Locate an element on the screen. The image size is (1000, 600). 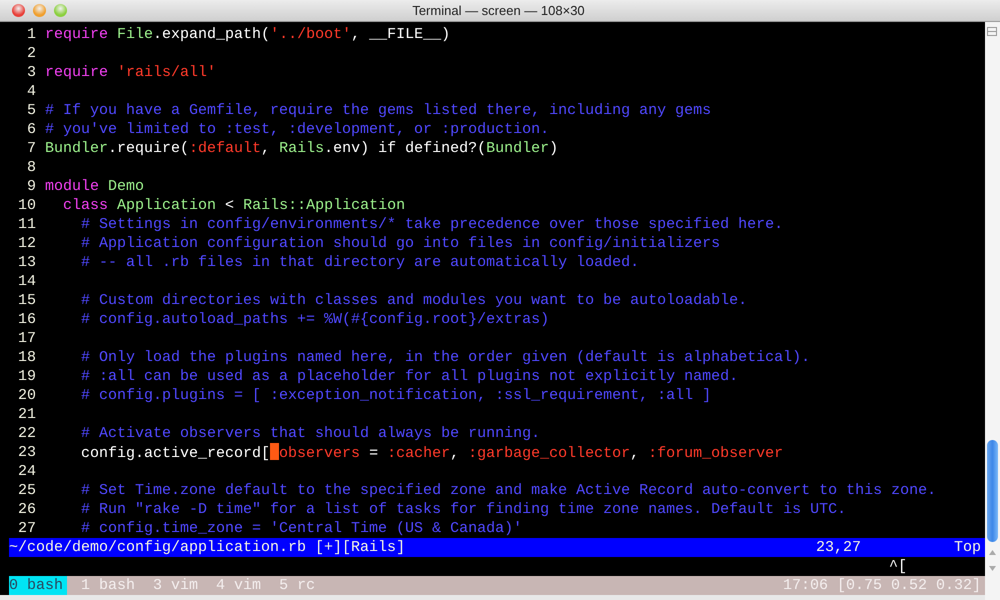
code-line: # Application configuration should go into files in config/initializers is located at coordinates (400, 243).